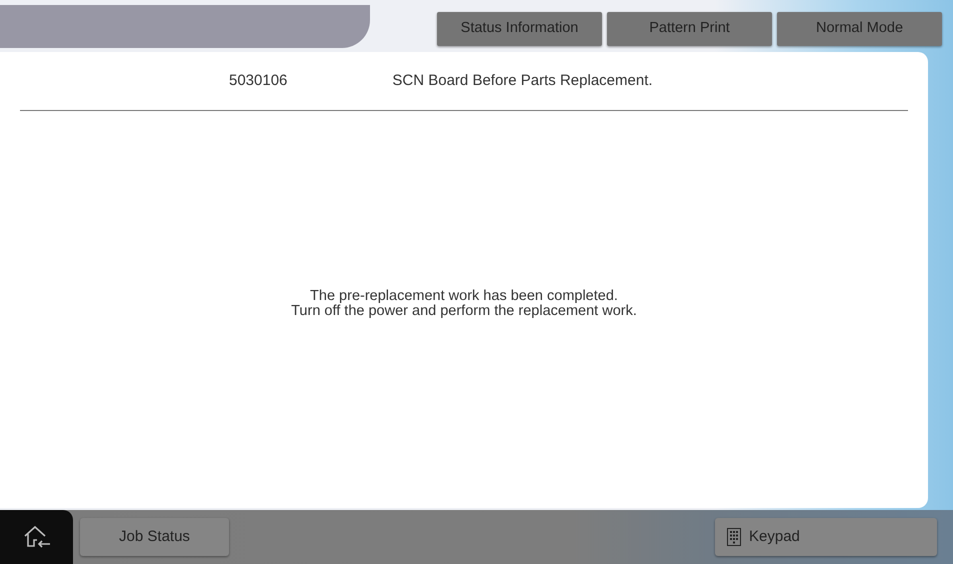 The width and height of the screenshot is (953, 564). I want to click on home-icon, so click(37, 537).